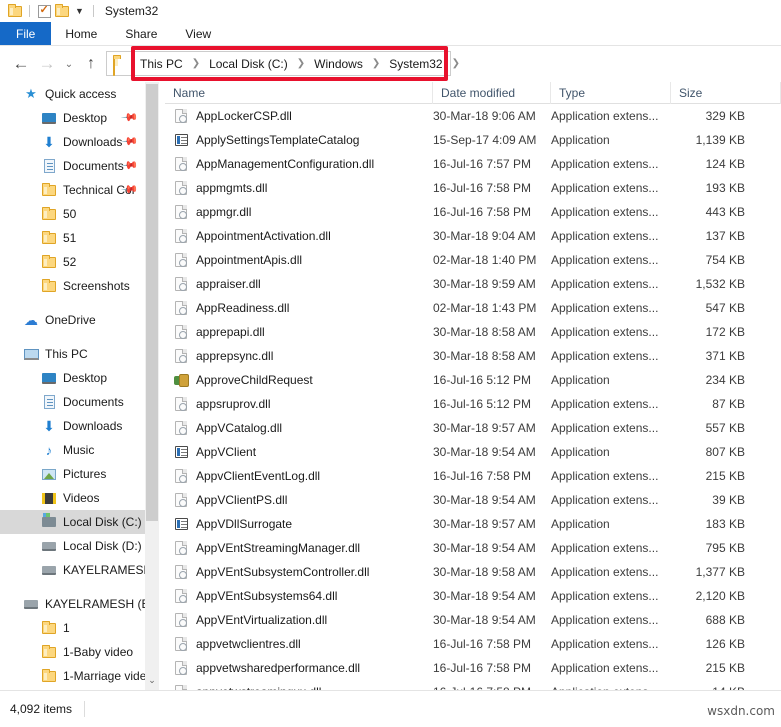 This screenshot has height=727, width=781. What do you see at coordinates (72, 166) in the screenshot?
I see `sidebar-item-documents: Documents 📌` at bounding box center [72, 166].